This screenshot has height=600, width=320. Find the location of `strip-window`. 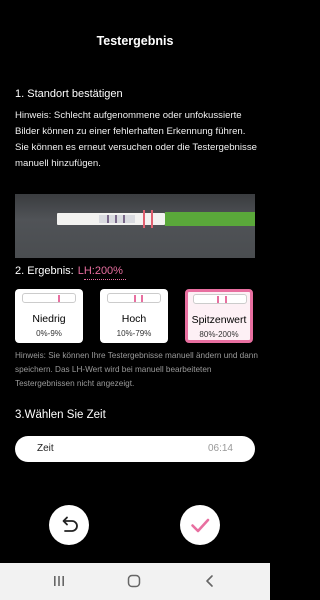

strip-window is located at coordinates (117, 219).